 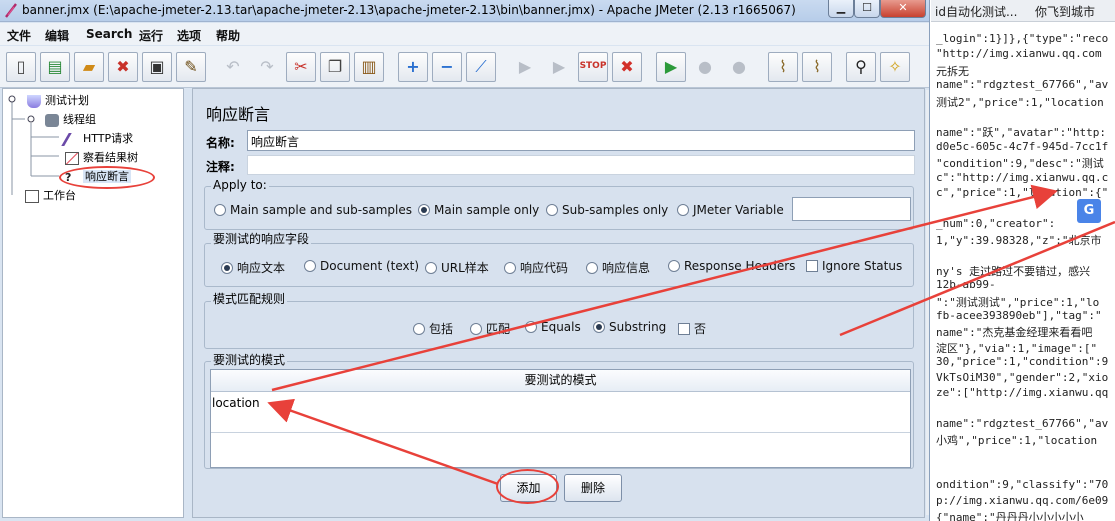 What do you see at coordinates (55, 67) in the screenshot?
I see `templates-icon: ▤` at bounding box center [55, 67].